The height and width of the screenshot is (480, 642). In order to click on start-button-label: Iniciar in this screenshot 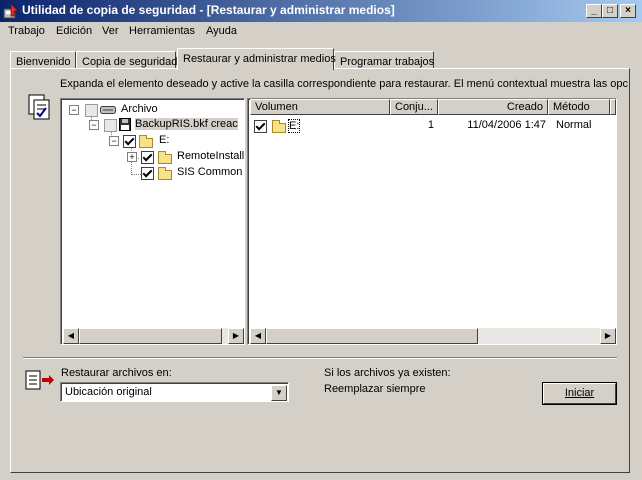, I will do `click(579, 393)`.